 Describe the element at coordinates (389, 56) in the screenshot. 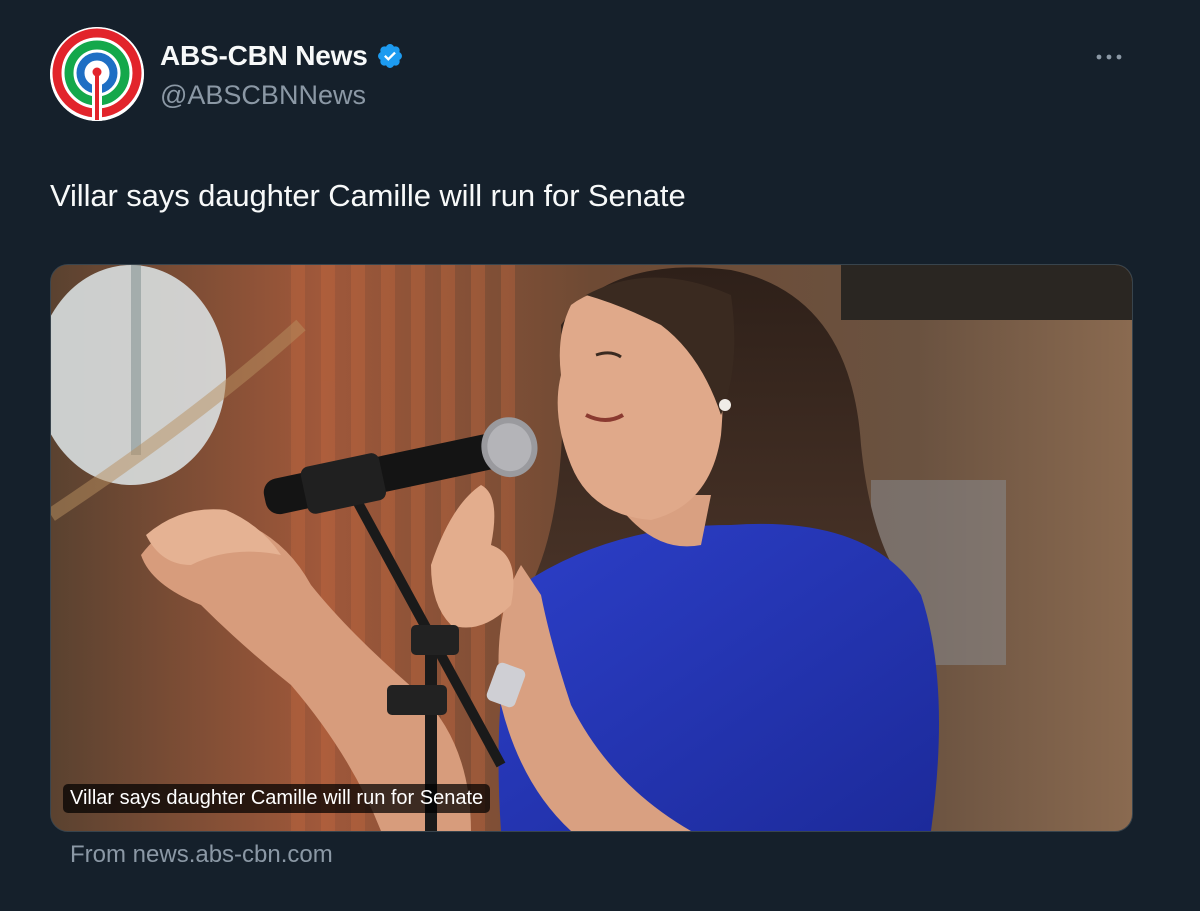

I see `verified-badge-icon` at that location.